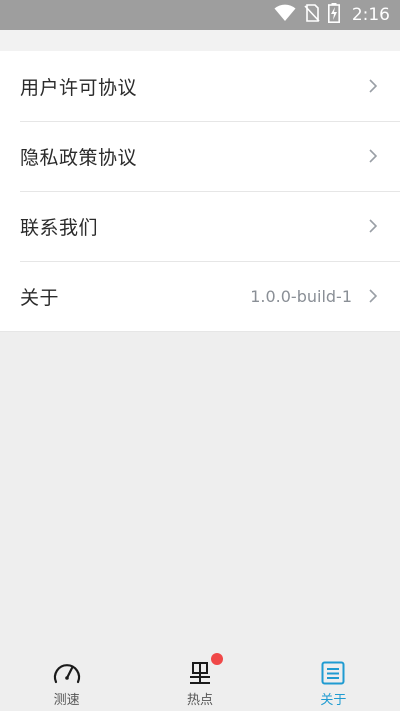 The height and width of the screenshot is (711, 400). I want to click on tab-hotspot: 热点, so click(199, 681).